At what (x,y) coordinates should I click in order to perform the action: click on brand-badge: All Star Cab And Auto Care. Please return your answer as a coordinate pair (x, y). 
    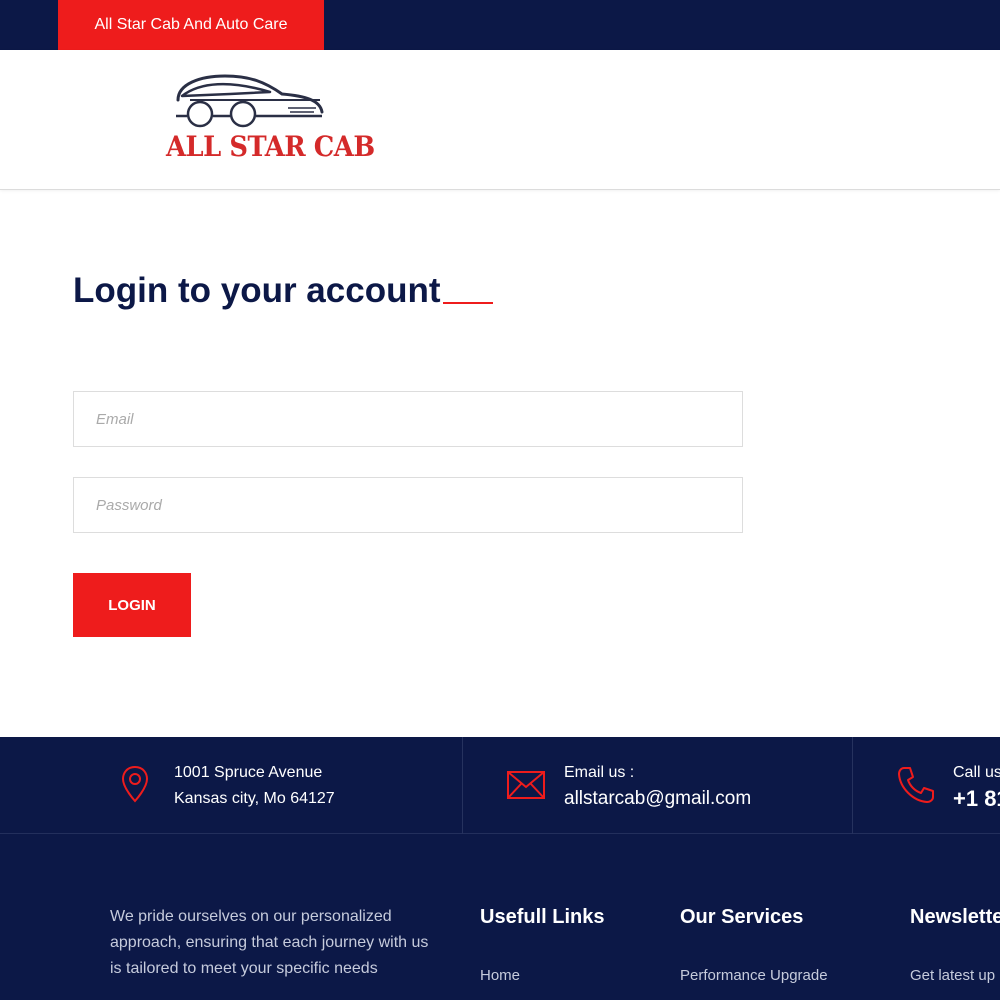
    Looking at the image, I should click on (191, 25).